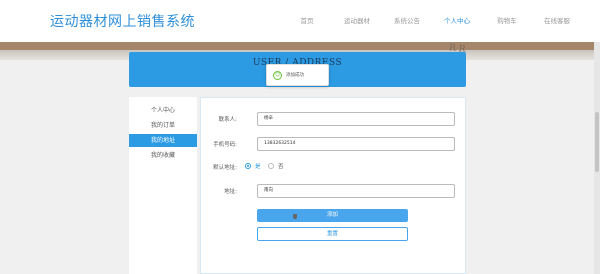  Describe the element at coordinates (271, 166) in the screenshot. I see `radio-unchecked-icon` at that location.